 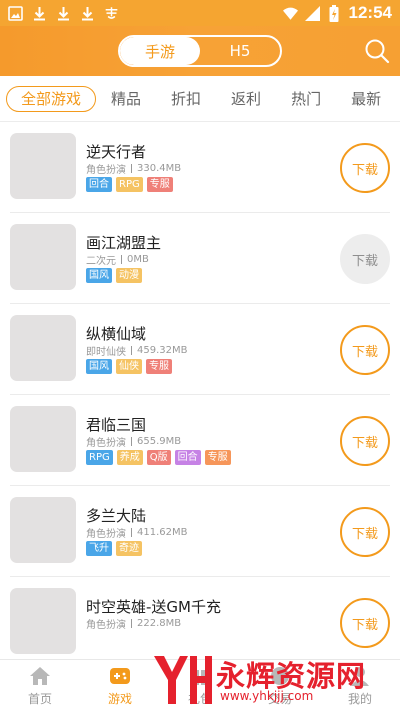 What do you see at coordinates (117, 259) in the screenshot?
I see `game-meta: 二次元 0MB` at bounding box center [117, 259].